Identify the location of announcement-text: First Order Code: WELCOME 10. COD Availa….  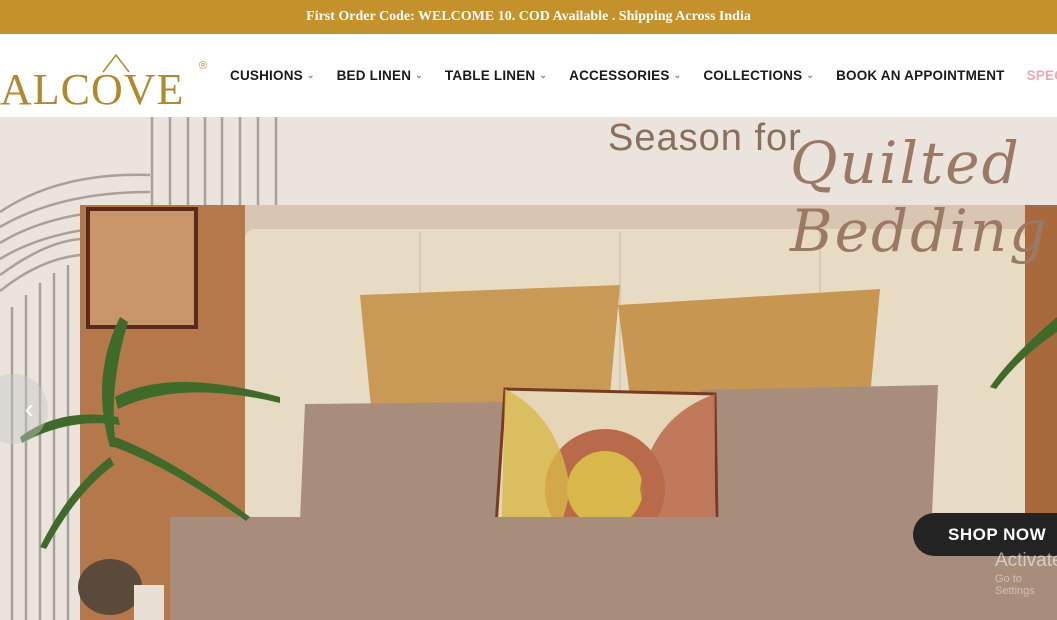
(528, 16).